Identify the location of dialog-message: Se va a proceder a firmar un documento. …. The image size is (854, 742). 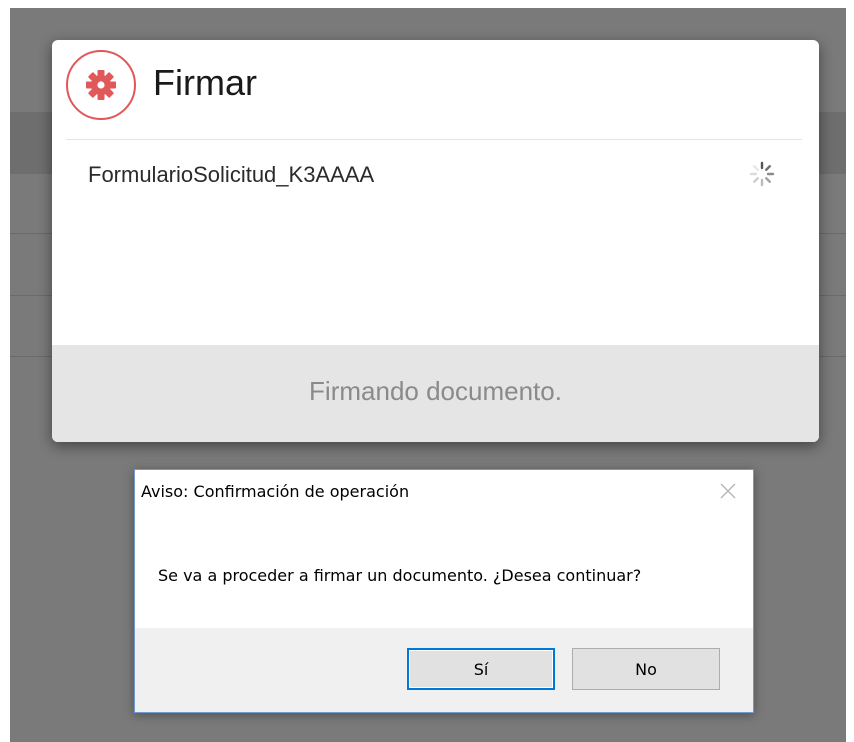
(400, 575).